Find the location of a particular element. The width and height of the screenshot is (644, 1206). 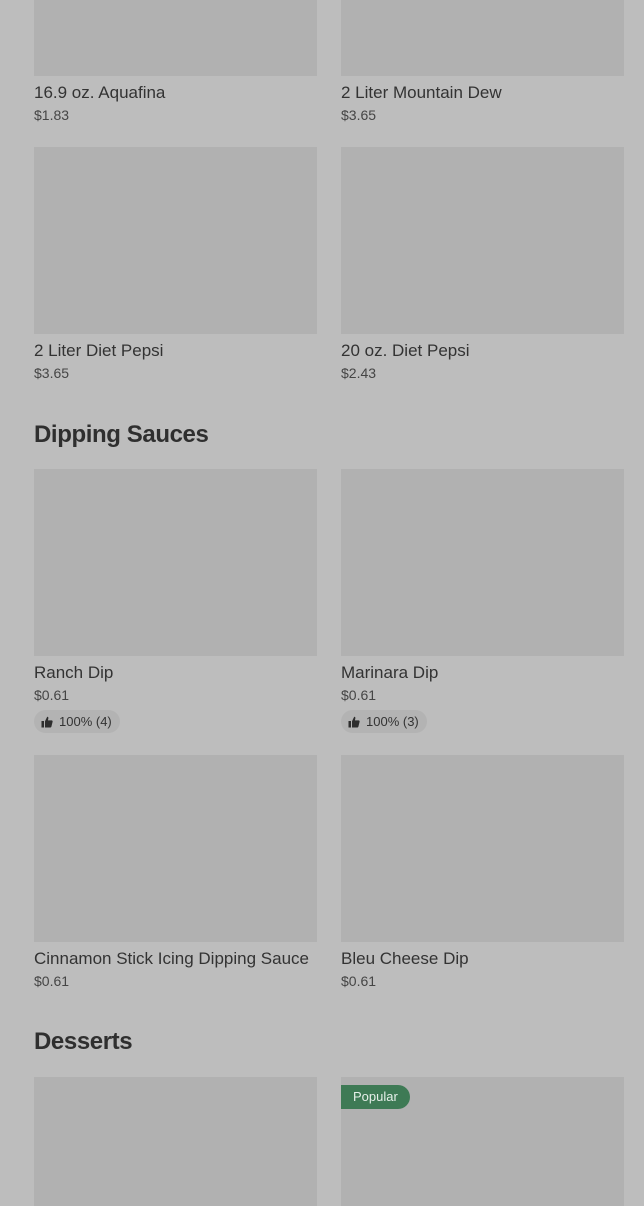

section-title-dipping-sauces: Dipping Sauces is located at coordinates (121, 434).